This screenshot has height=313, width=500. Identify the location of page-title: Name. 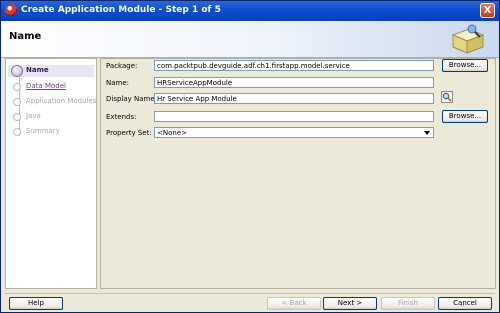
(25, 36).